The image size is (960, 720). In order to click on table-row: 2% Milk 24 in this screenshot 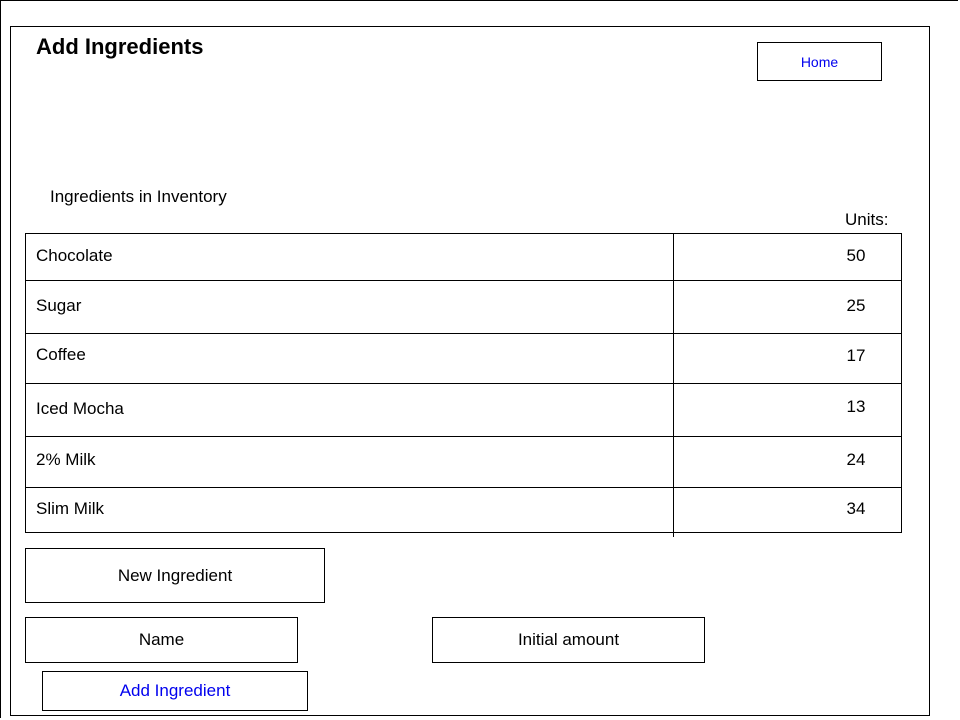, I will do `click(463, 462)`.